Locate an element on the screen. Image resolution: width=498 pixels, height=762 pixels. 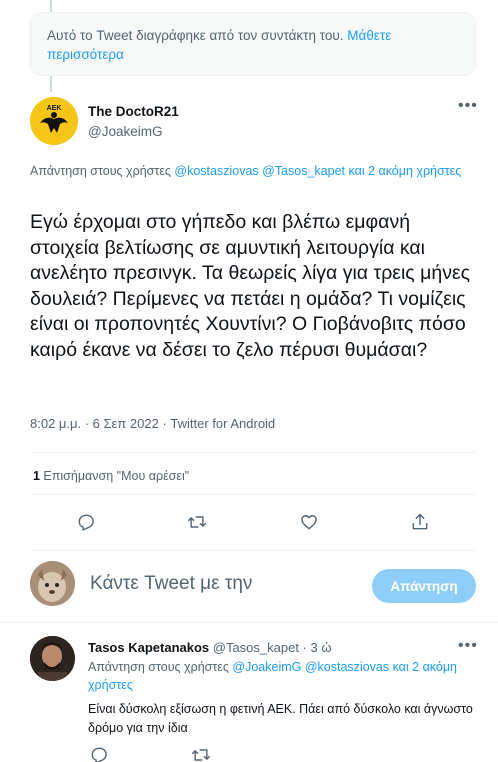
mention-link: @JoakeimG is located at coordinates (266, 667).